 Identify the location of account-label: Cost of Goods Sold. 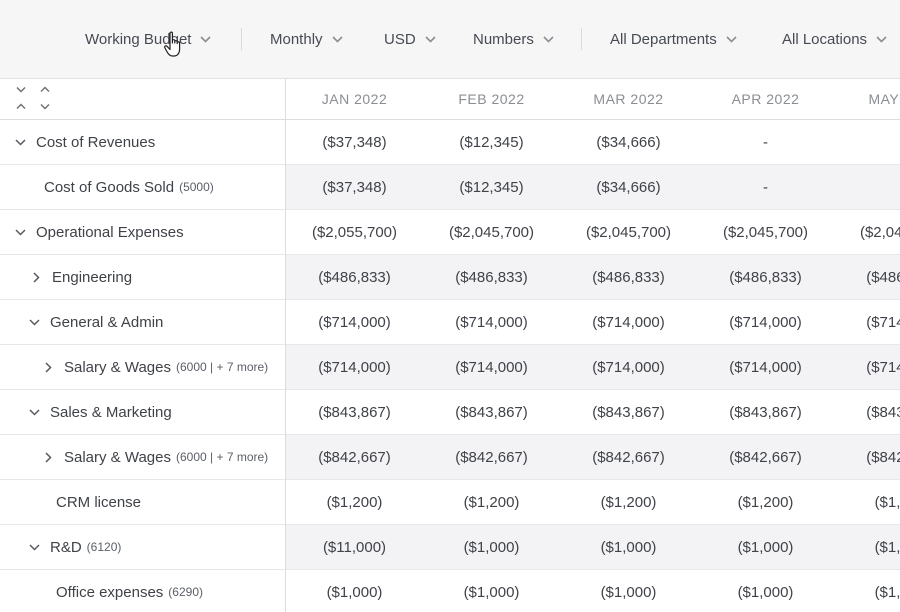
(109, 187).